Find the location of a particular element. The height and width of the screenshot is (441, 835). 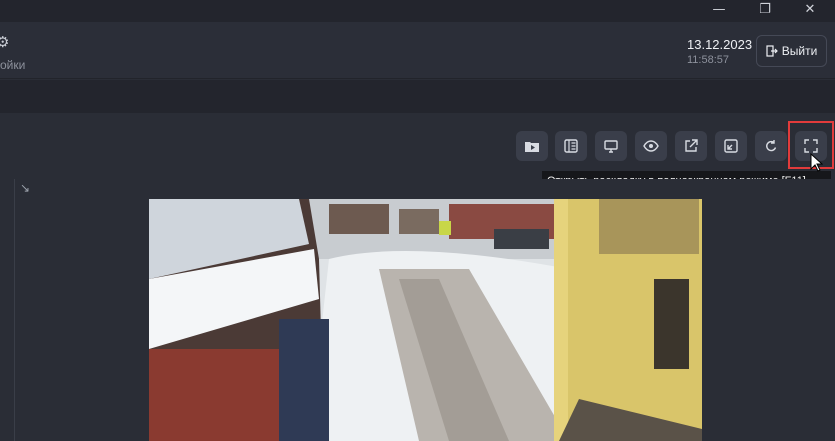

minimize-button: — is located at coordinates (719, 11).